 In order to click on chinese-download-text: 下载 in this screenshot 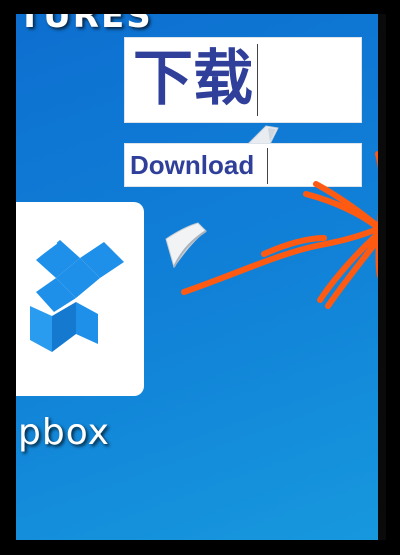, I will do `click(193, 79)`.